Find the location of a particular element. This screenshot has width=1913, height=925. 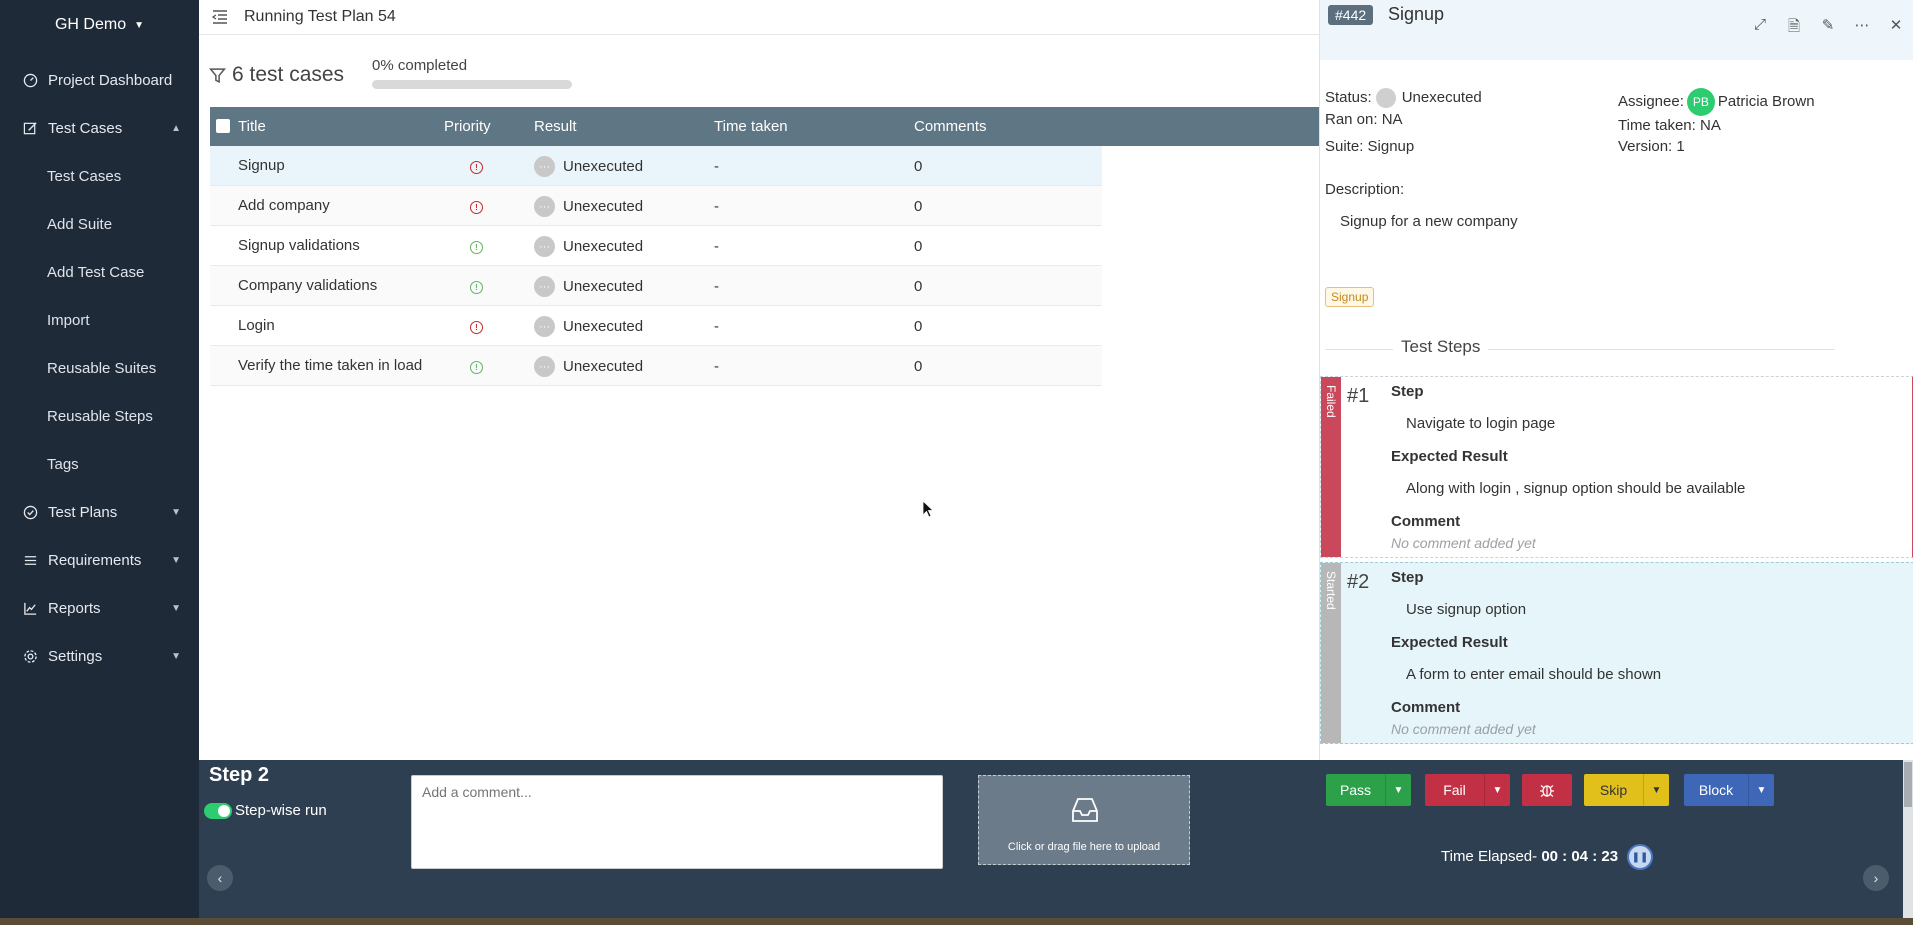

test-case-id-badge: #442 is located at coordinates (1351, 15).